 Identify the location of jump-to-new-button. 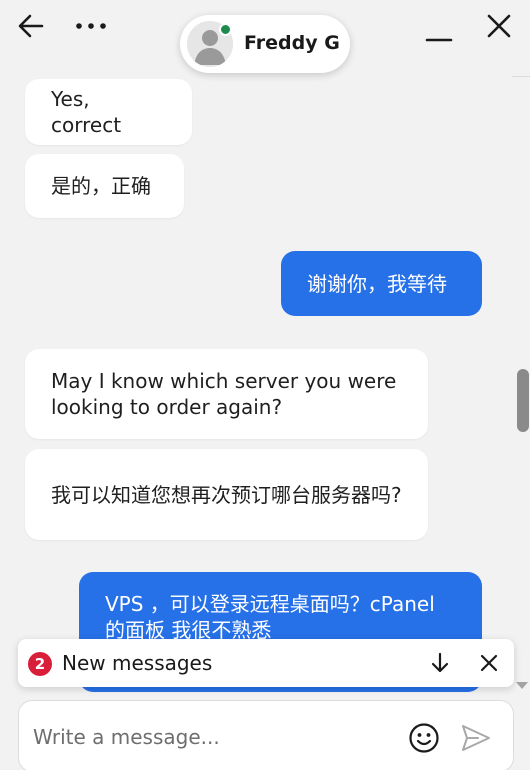
(440, 663).